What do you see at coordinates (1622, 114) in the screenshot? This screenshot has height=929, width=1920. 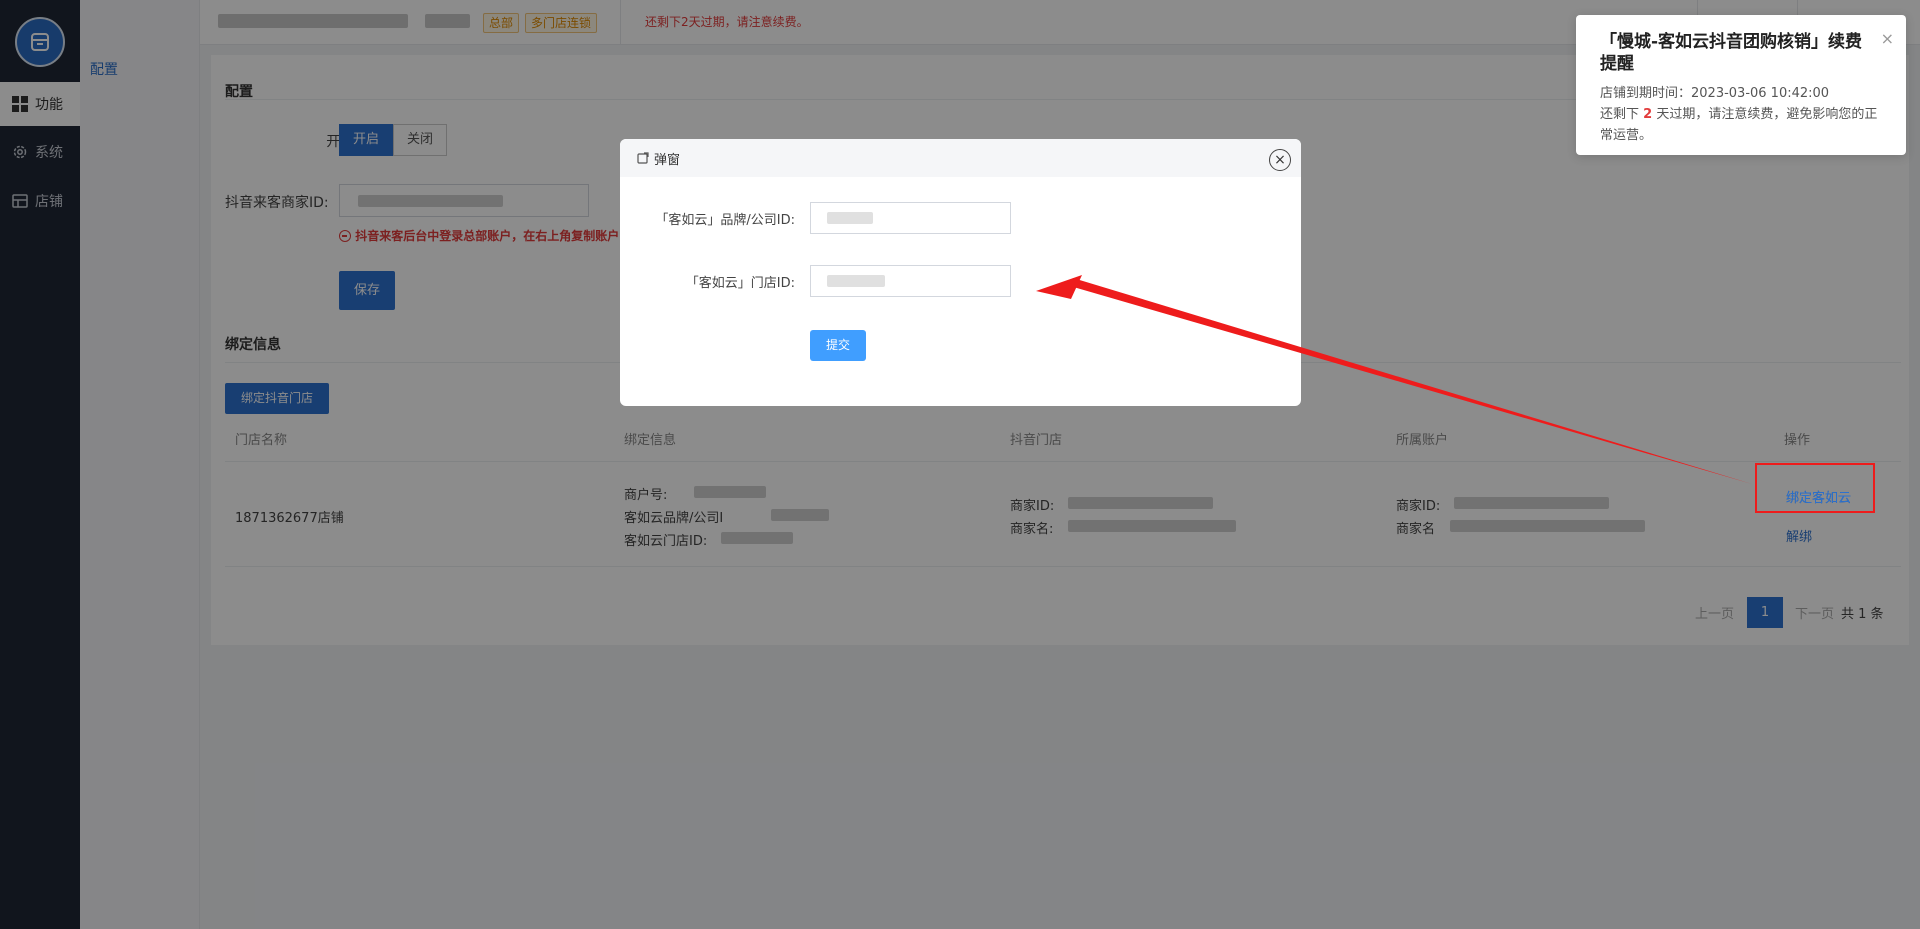 I see `remain-prefix: 还剩下` at bounding box center [1622, 114].